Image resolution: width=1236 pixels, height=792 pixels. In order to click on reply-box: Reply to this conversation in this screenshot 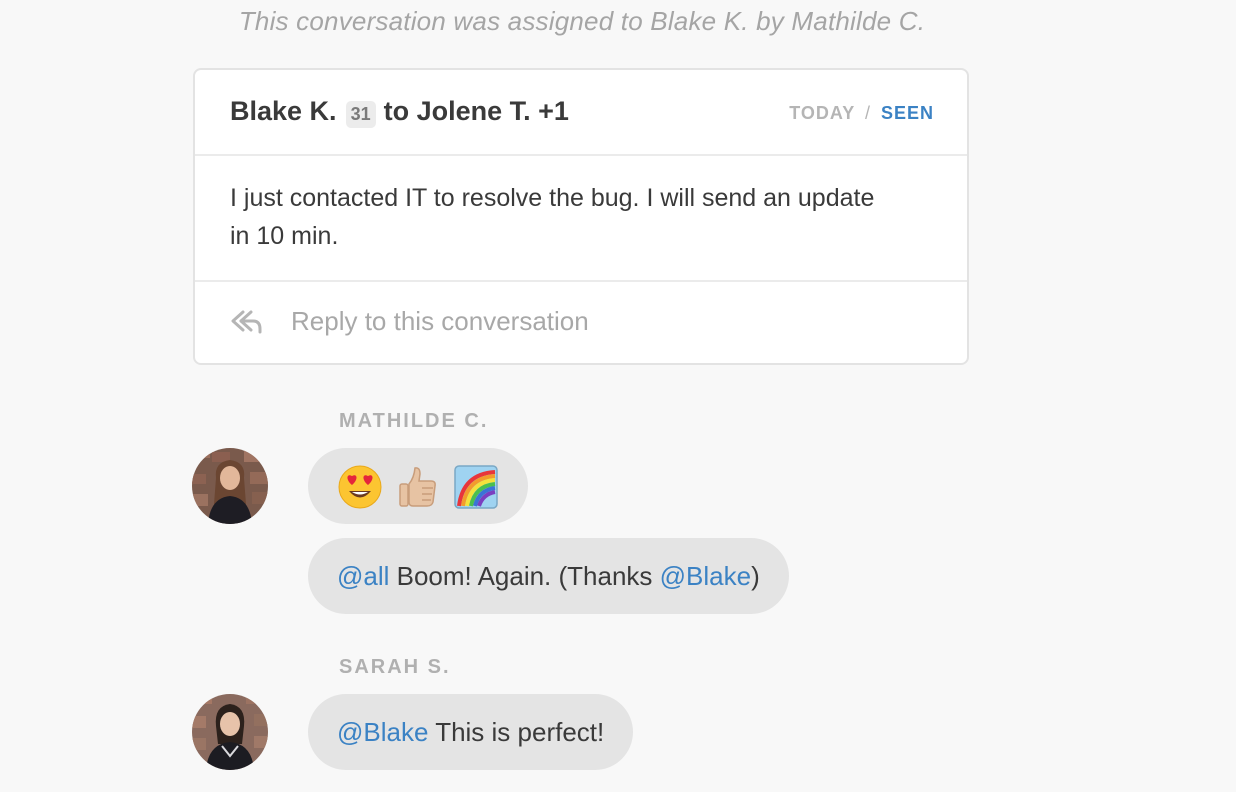, I will do `click(581, 322)`.